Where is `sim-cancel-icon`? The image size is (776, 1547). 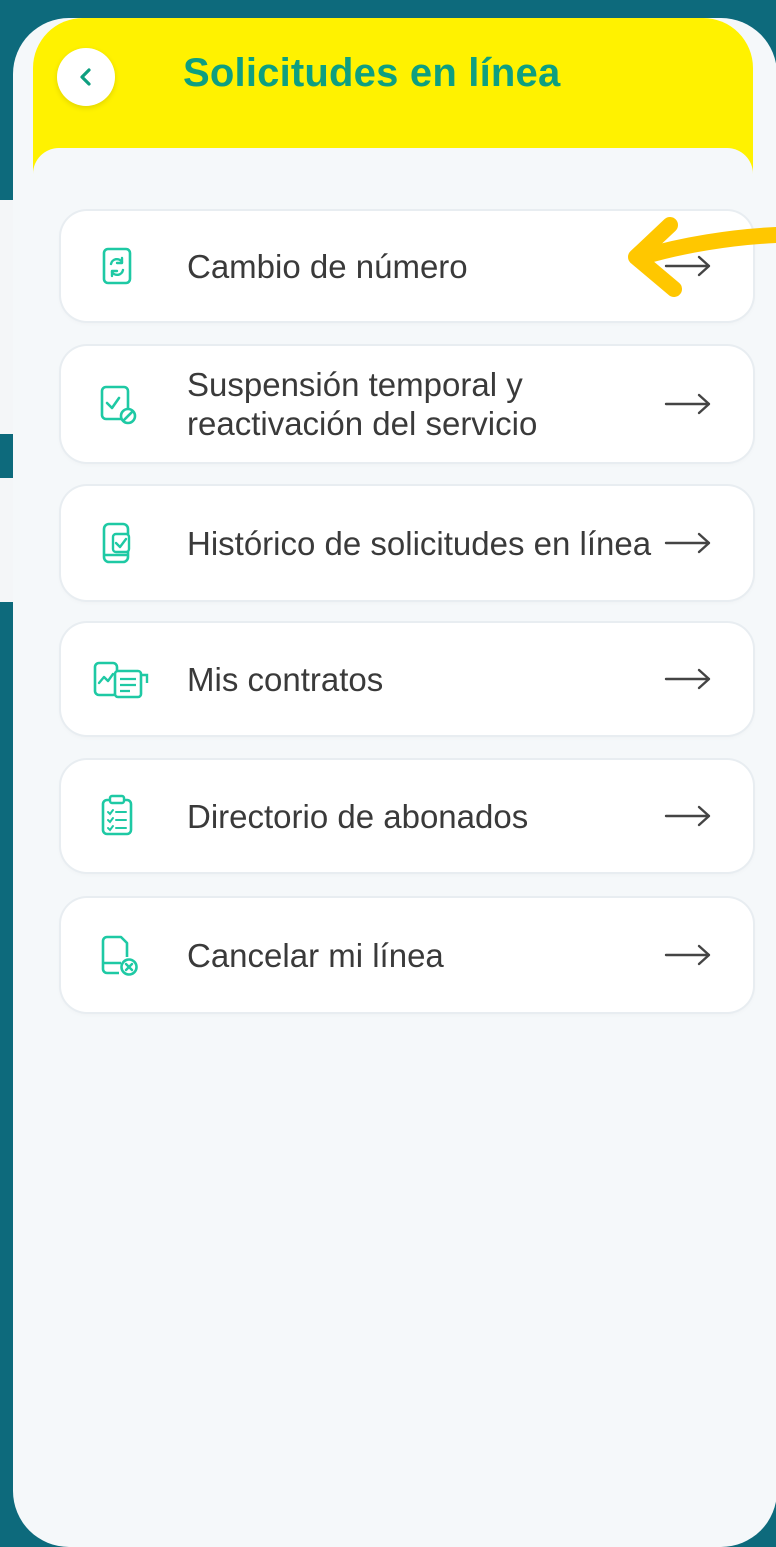
sim-cancel-icon is located at coordinates (119, 955).